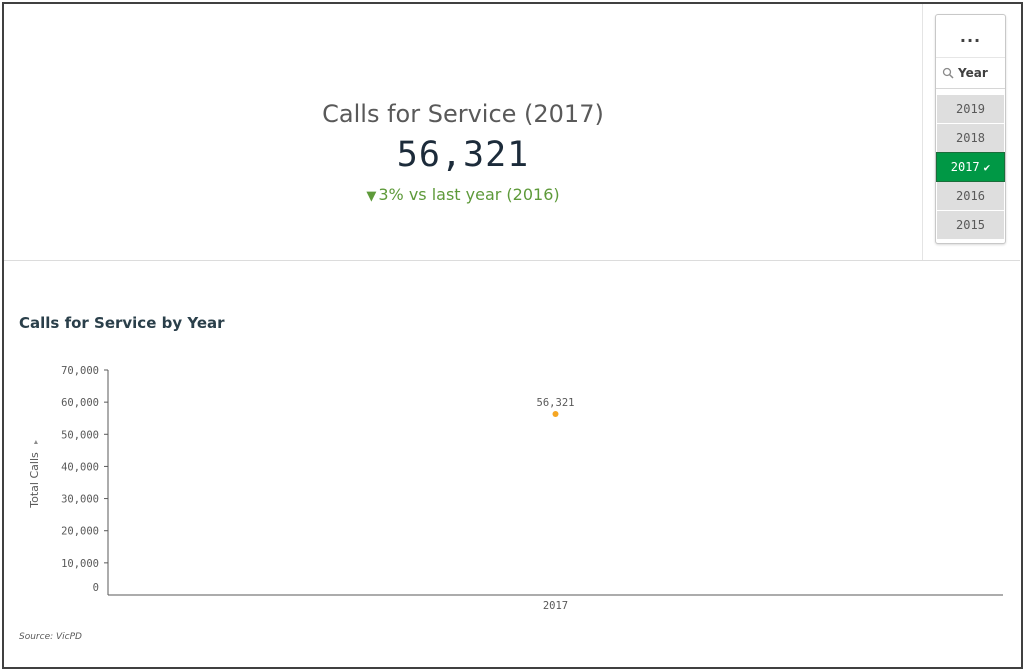 This screenshot has width=1024, height=671. Describe the element at coordinates (96, 588) in the screenshot. I see `y-tick-label: 0` at that location.